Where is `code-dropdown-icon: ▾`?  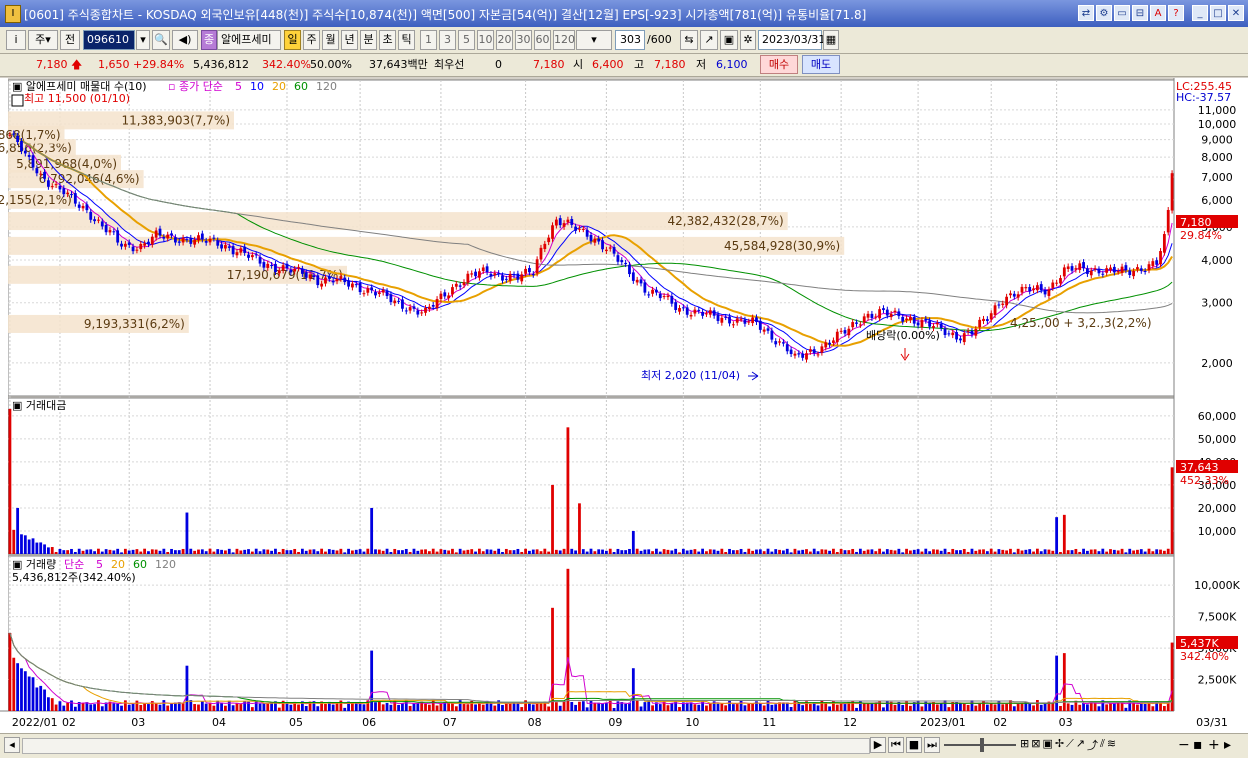
code-dropdown-icon: ▾ is located at coordinates (143, 40).